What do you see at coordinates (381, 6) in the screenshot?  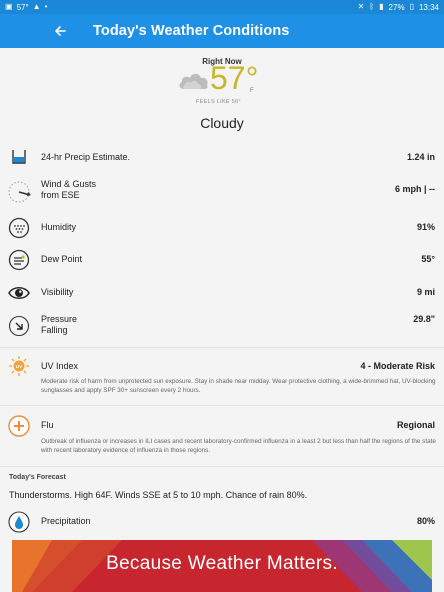 I see `battery-icon: ▮` at bounding box center [381, 6].